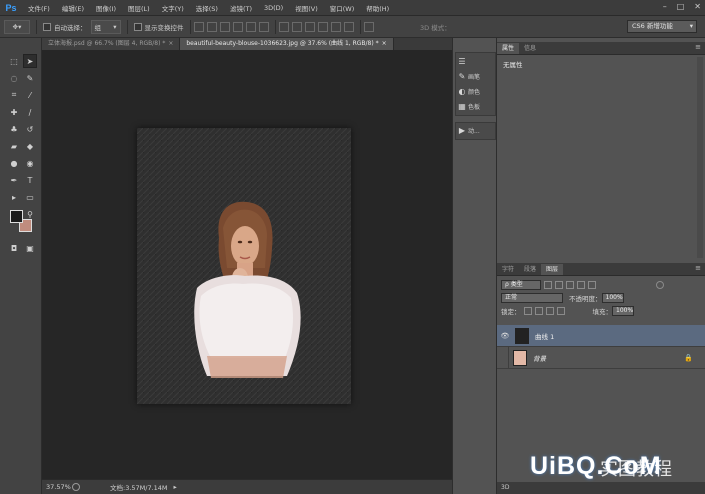 Image resolution: width=705 pixels, height=494 pixels. I want to click on menu-file: 文件(F), so click(39, 8).